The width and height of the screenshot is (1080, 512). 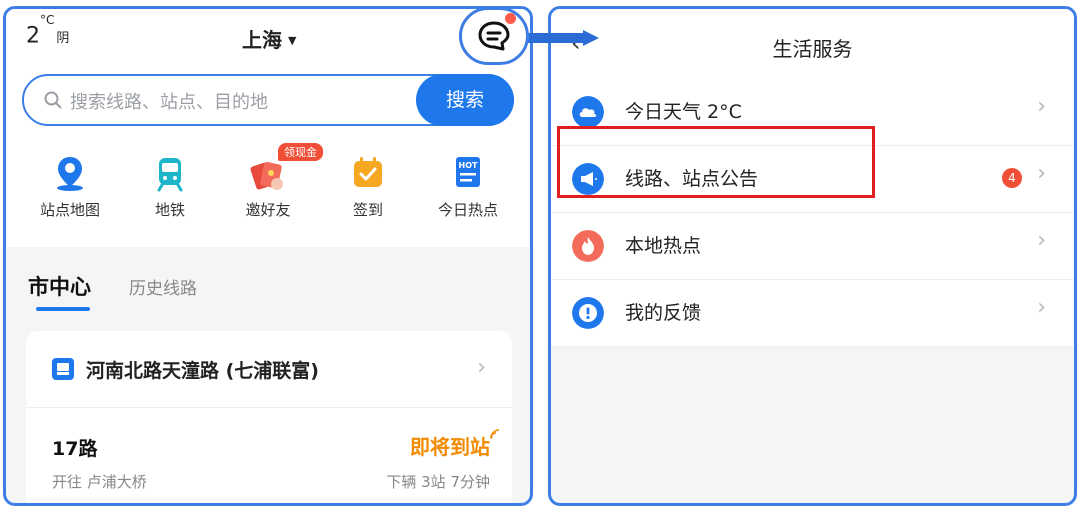 I want to click on quick-actions: 站点地图 地铁 领现金 邀好友 签到 HOT 今日热点, so click(x=268, y=193).